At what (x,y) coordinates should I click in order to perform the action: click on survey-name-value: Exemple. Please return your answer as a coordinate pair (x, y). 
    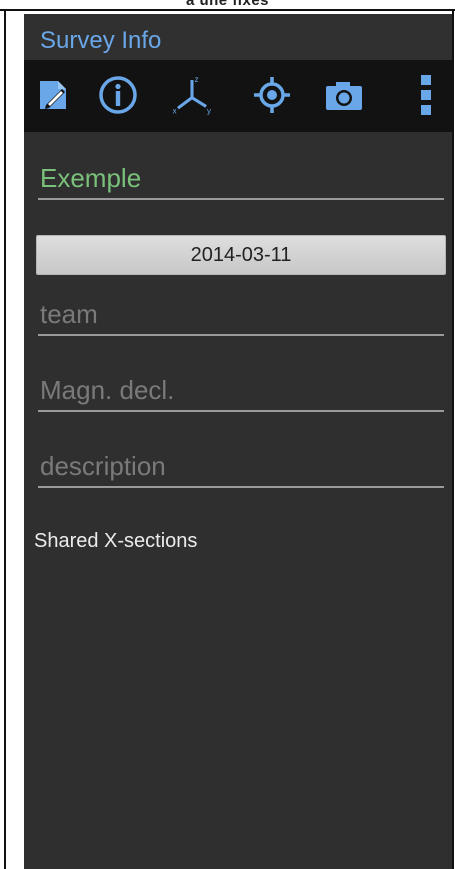
    Looking at the image, I should click on (91, 178).